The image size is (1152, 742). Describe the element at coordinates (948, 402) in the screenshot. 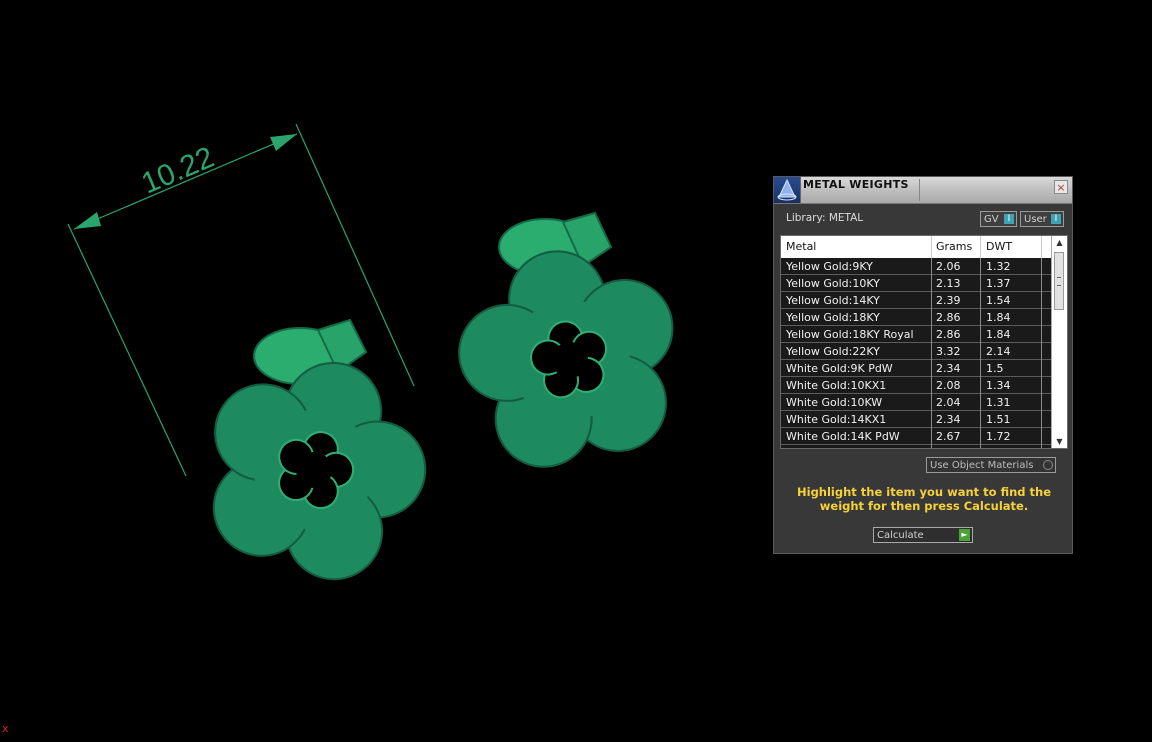

I see `grams-cell: 2.04` at that location.